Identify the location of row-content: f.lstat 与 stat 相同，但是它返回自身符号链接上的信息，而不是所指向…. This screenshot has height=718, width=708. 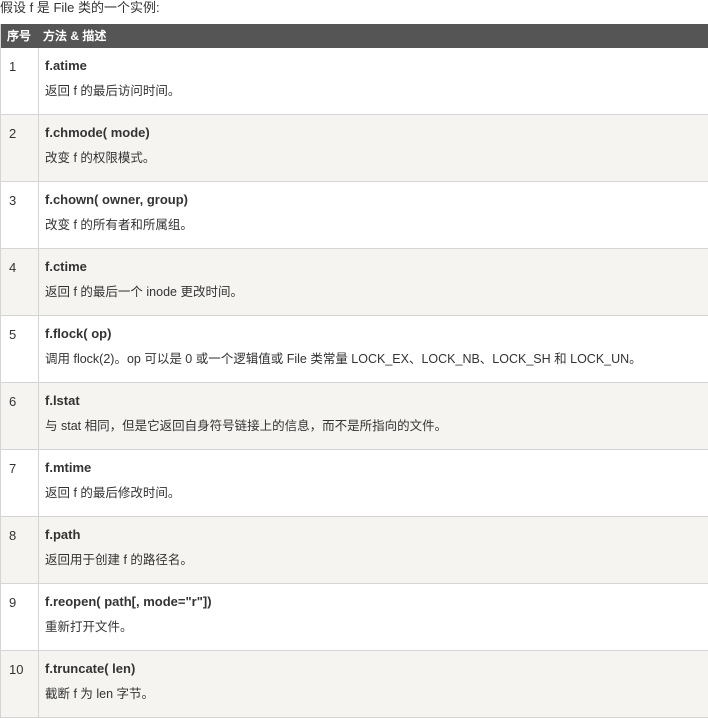
(373, 416).